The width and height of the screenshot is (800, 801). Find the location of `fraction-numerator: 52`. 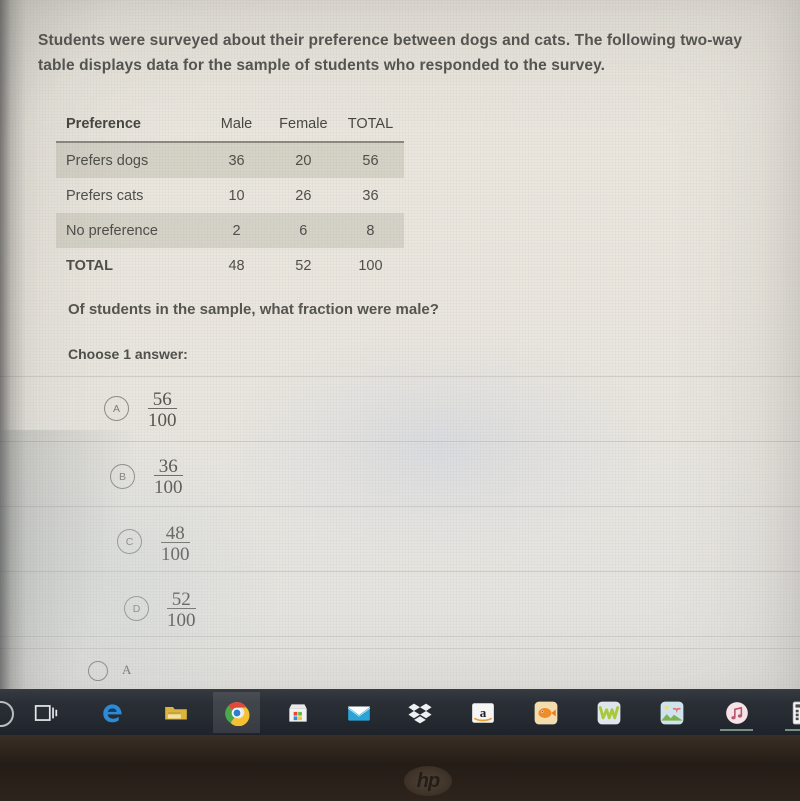

fraction-numerator: 52 is located at coordinates (181, 599).